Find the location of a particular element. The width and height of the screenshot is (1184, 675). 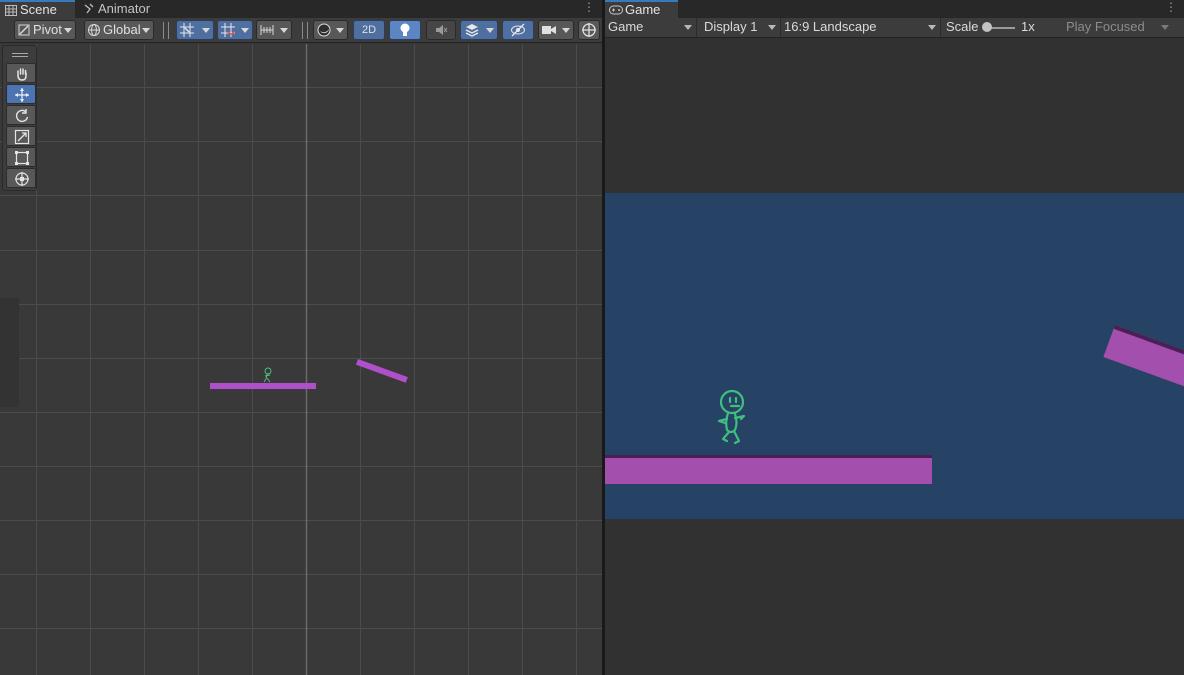

play-mode-select: Play Focused is located at coordinates (1118, 27).